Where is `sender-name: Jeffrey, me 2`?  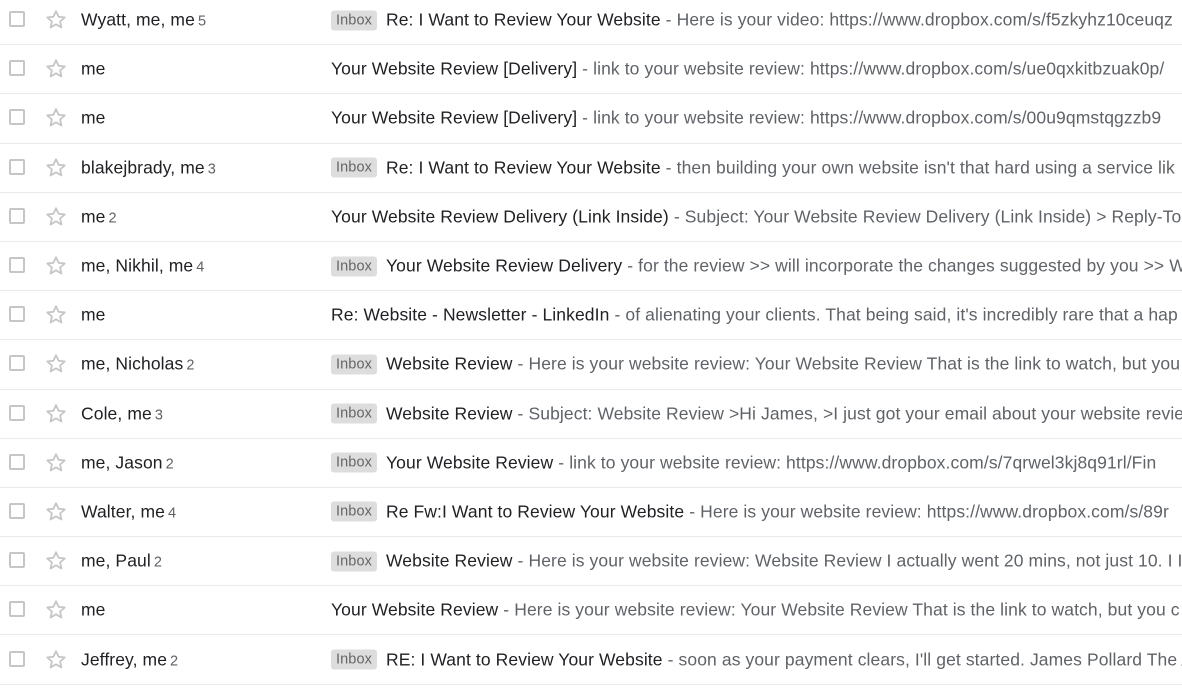 sender-name: Jeffrey, me 2 is located at coordinates (129, 659).